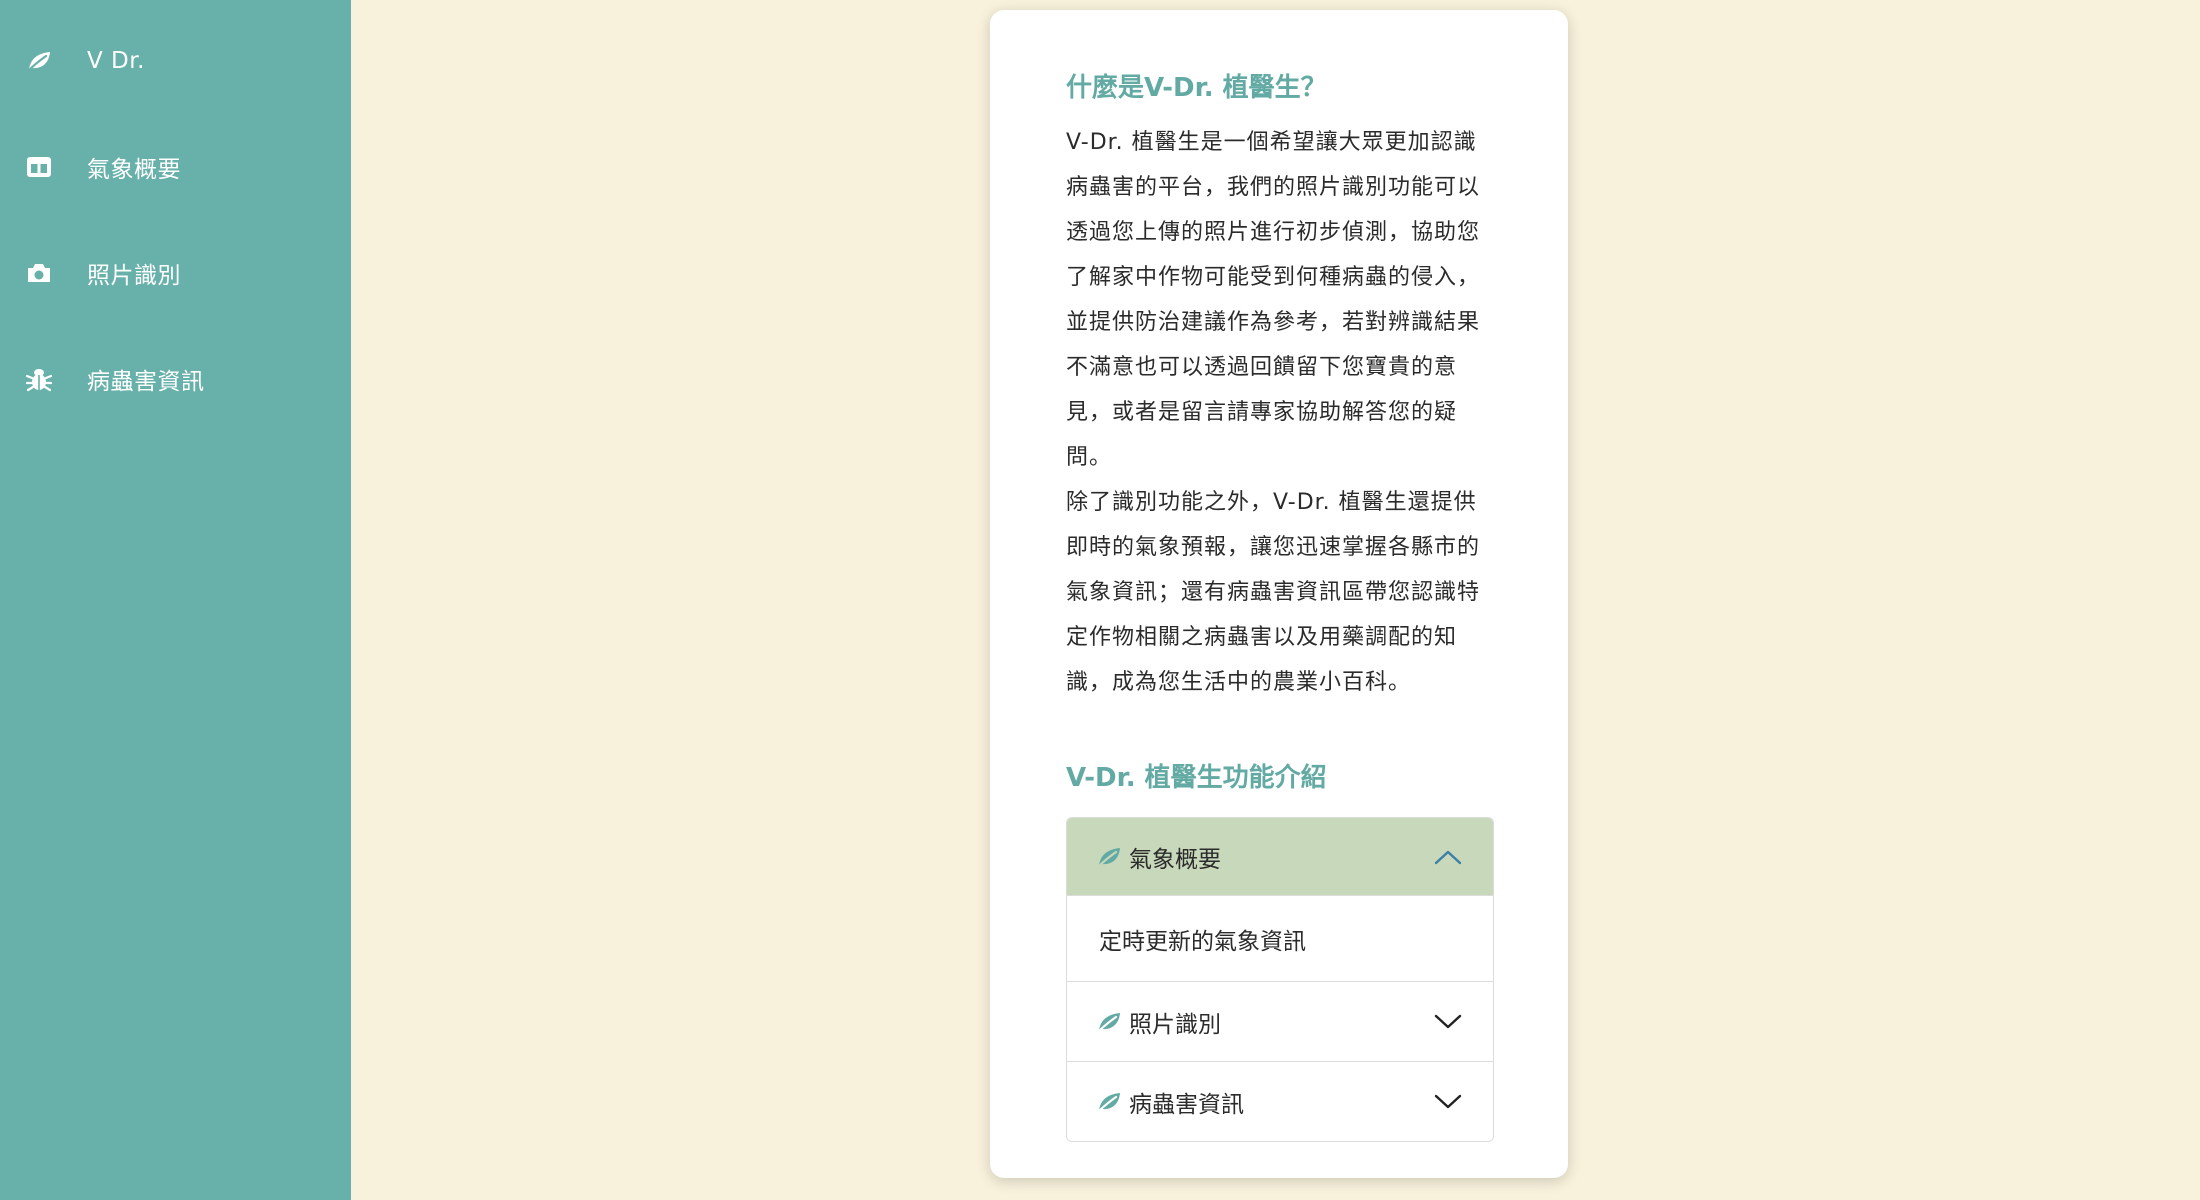 This screenshot has height=1200, width=2200. Describe the element at coordinates (134, 170) in the screenshot. I see `sidebar-item-label: 氣象概要` at that location.